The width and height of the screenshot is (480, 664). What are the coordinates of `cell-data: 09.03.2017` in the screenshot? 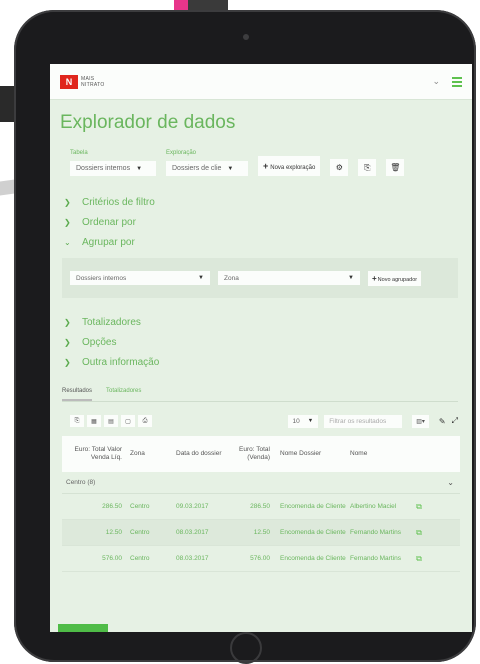 It's located at (192, 506).